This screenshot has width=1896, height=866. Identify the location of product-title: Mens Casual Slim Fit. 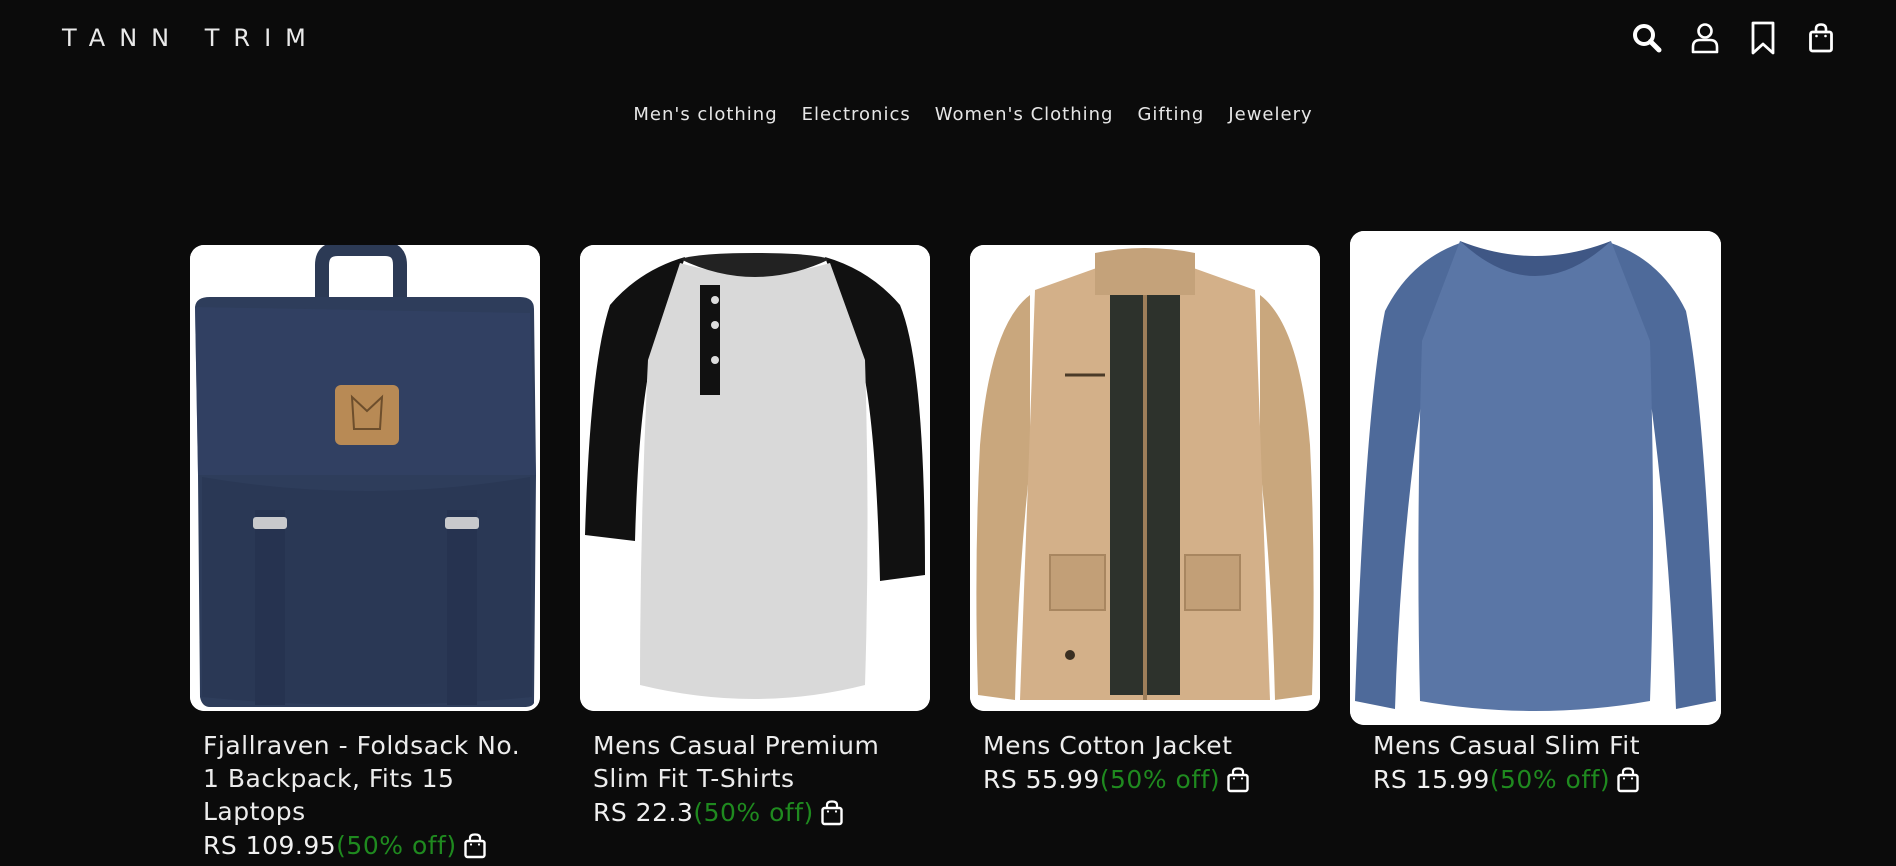
(1547, 745).